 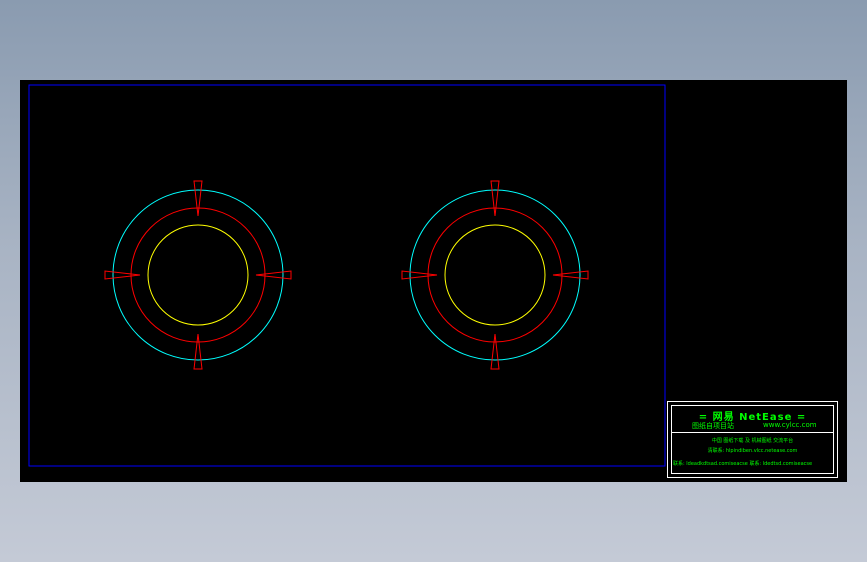 What do you see at coordinates (713, 426) in the screenshot?
I see `title-subtitle: 图纸自项目站` at bounding box center [713, 426].